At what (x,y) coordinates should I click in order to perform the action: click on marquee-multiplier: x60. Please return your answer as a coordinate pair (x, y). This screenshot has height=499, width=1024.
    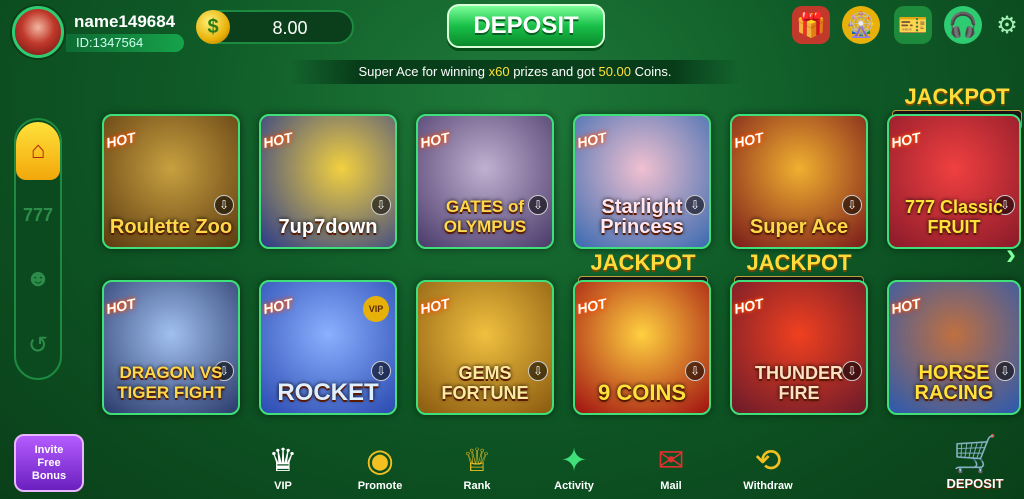
    Looking at the image, I should click on (499, 71).